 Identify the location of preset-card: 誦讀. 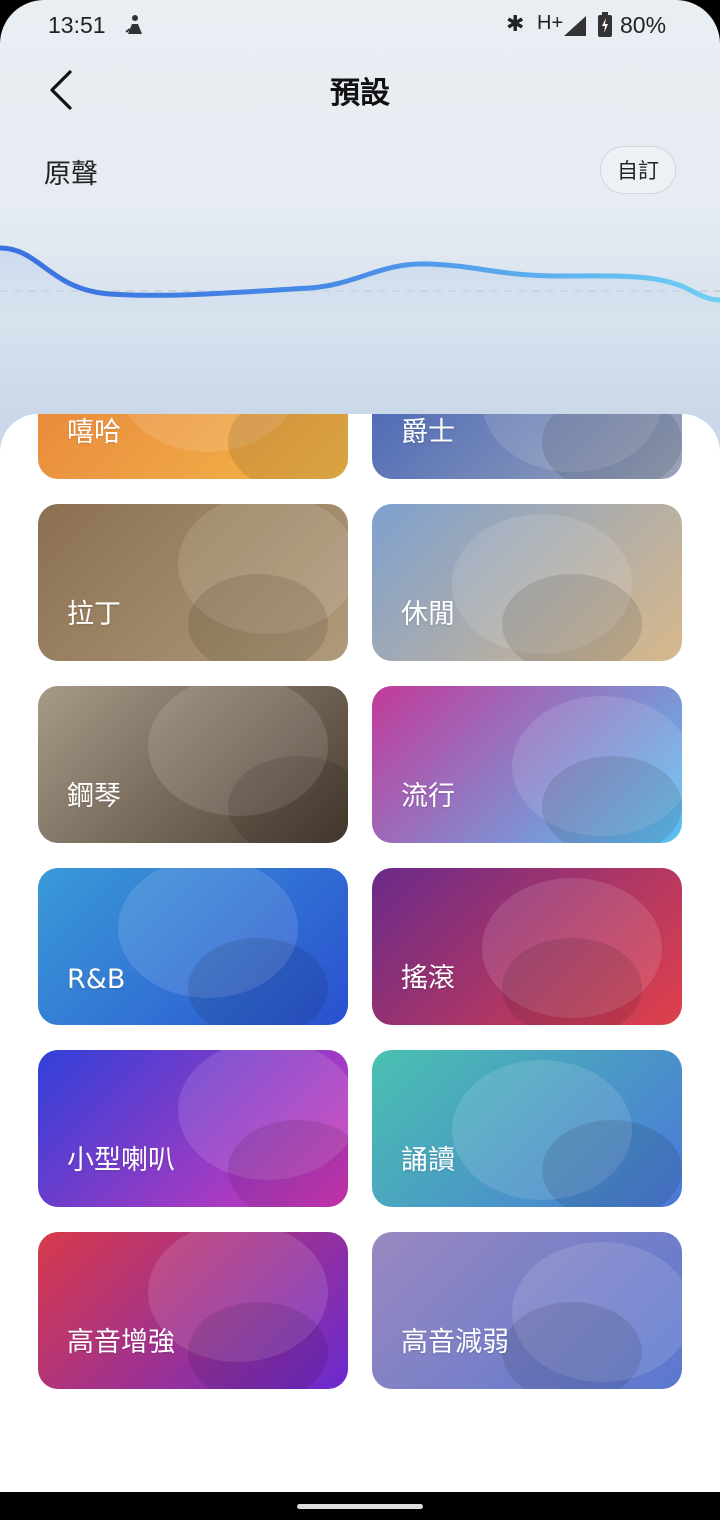
(527, 1128).